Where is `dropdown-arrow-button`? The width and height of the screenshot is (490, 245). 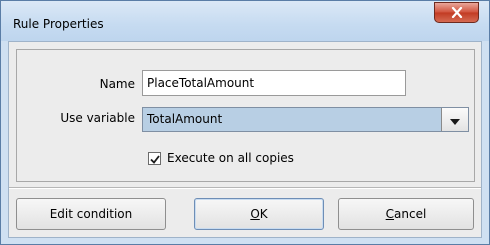 dropdown-arrow-button is located at coordinates (454, 119).